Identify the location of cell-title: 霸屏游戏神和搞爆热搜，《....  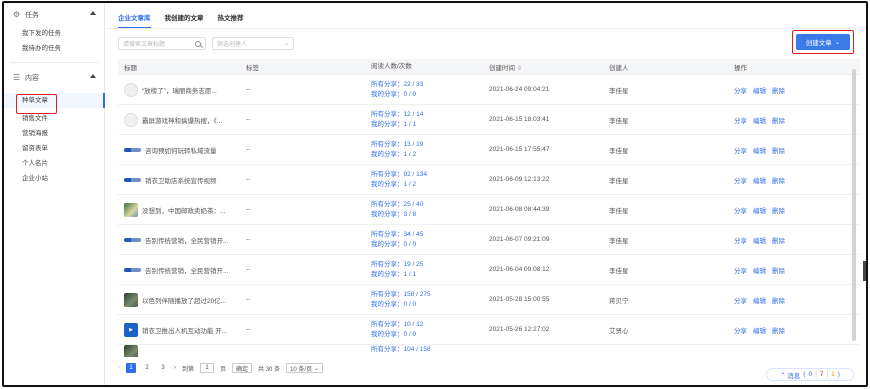
(182, 119).